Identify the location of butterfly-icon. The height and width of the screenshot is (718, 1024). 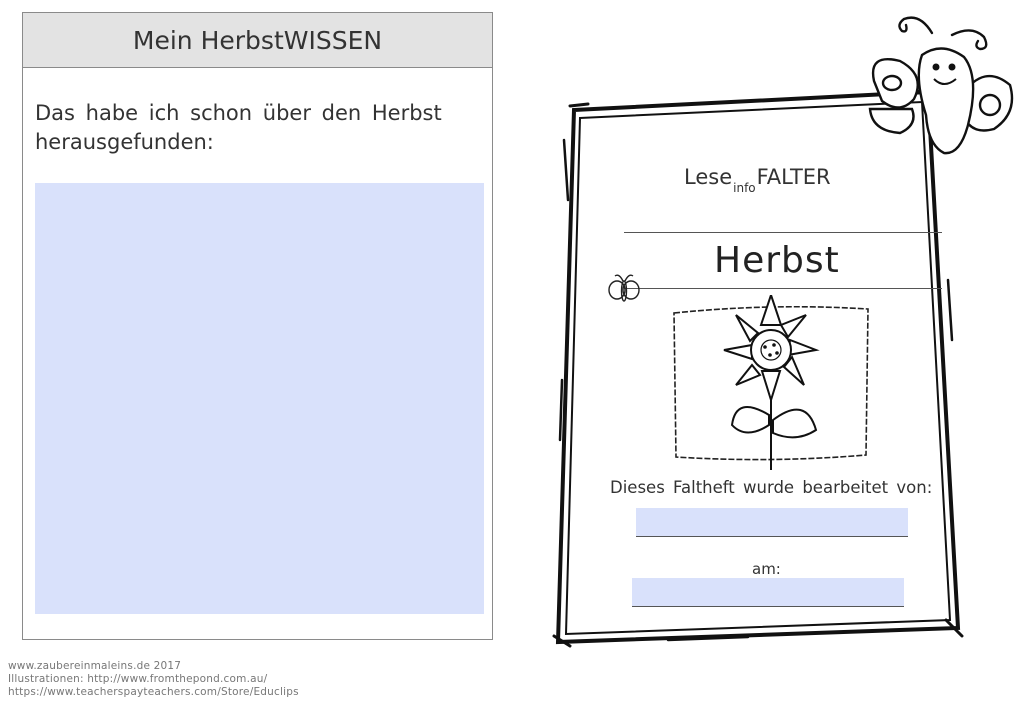
(941, 85).